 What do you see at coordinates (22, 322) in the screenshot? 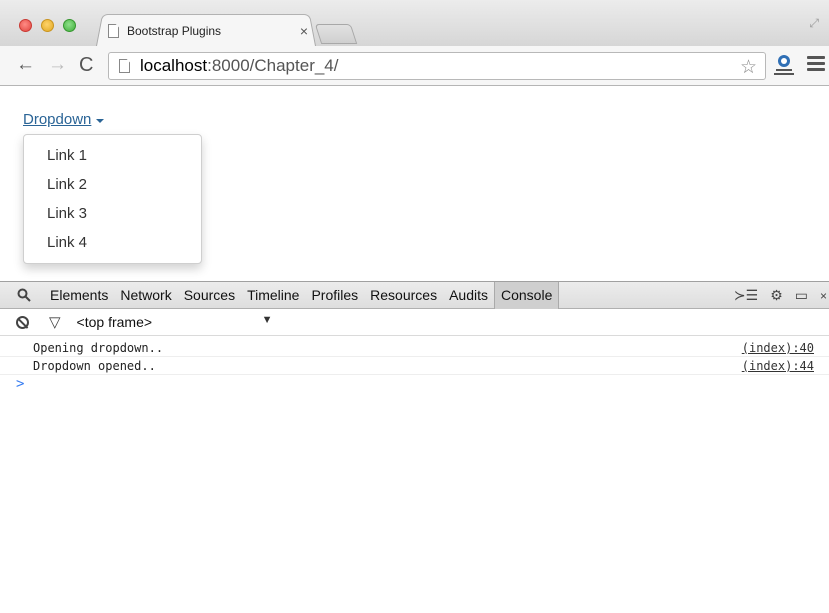
I see `clear-console-icon` at bounding box center [22, 322].